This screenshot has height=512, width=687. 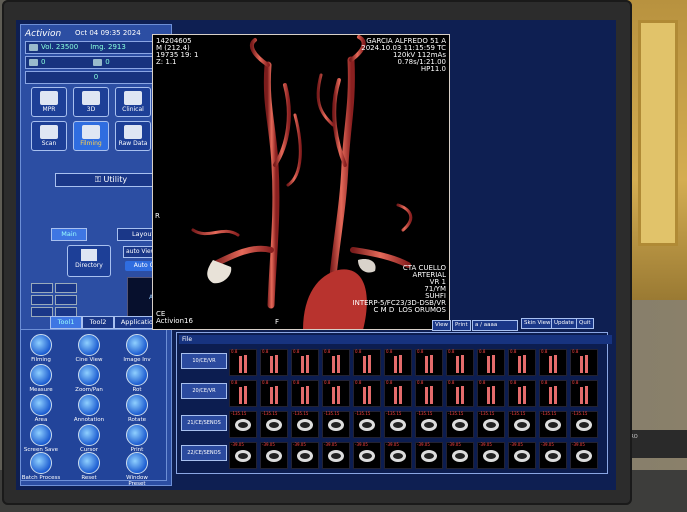 I want to click on update-button: Update, so click(x=564, y=323).